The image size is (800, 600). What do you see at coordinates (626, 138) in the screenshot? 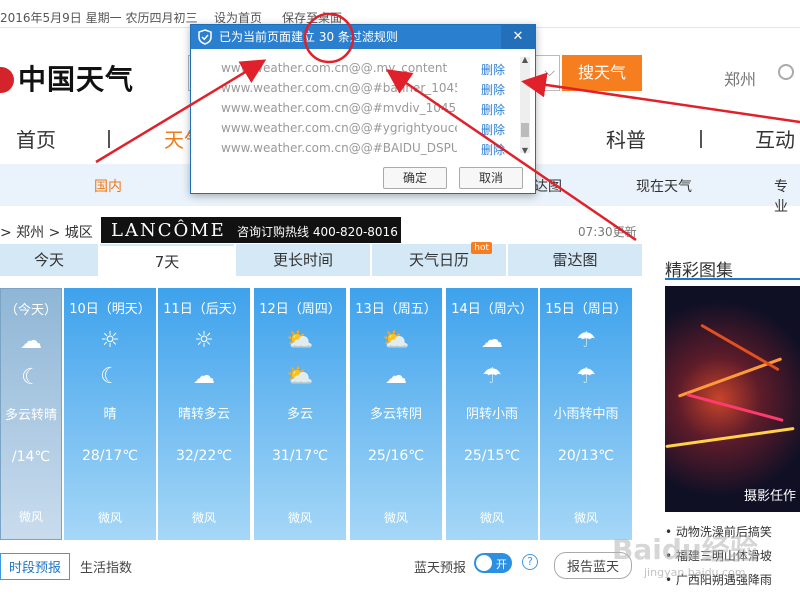
I see `nav-science: 科普` at bounding box center [626, 138].